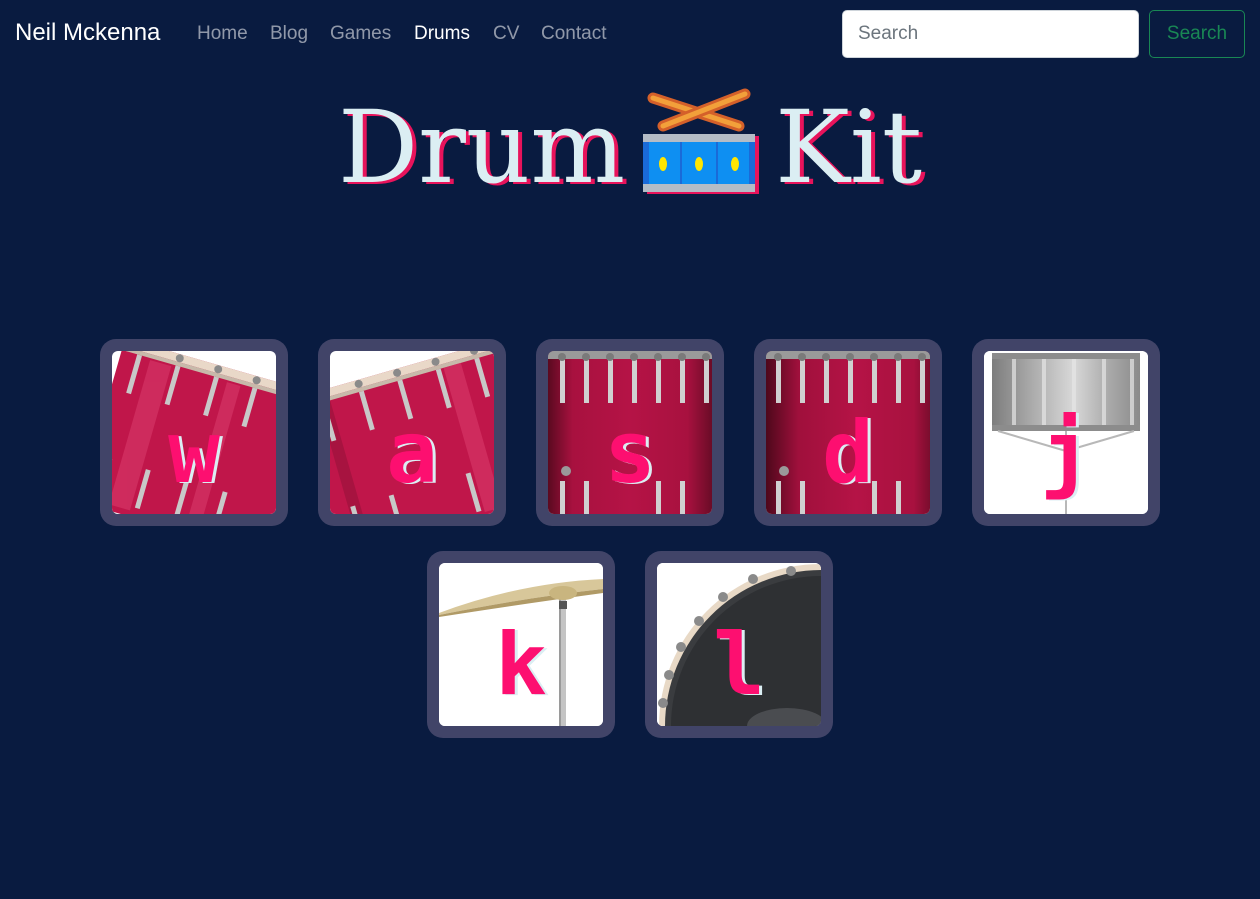  Describe the element at coordinates (849, 147) in the screenshot. I see `title-kit-text: Kit` at that location.